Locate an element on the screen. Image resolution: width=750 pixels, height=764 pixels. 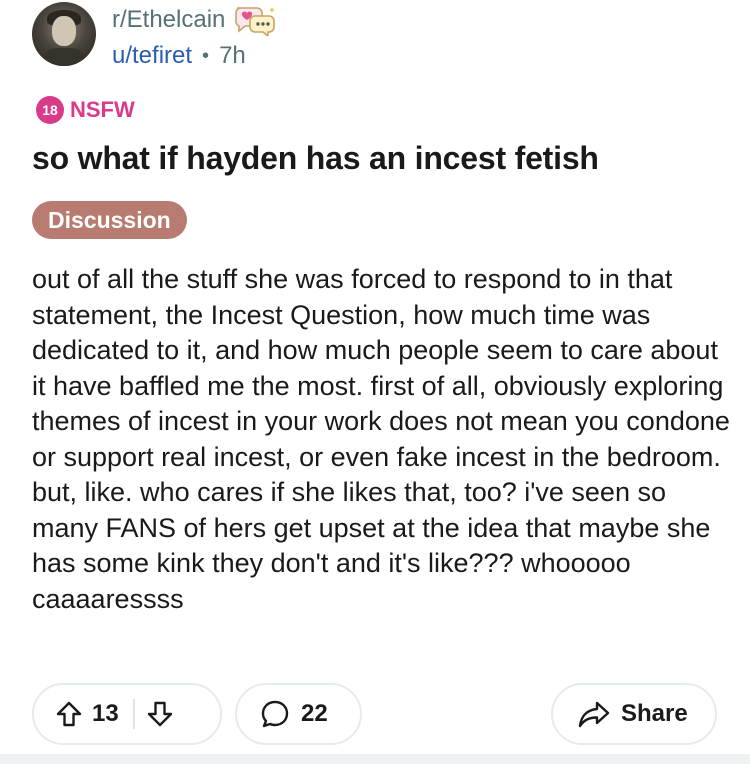
share-button: Share is located at coordinates (634, 714).